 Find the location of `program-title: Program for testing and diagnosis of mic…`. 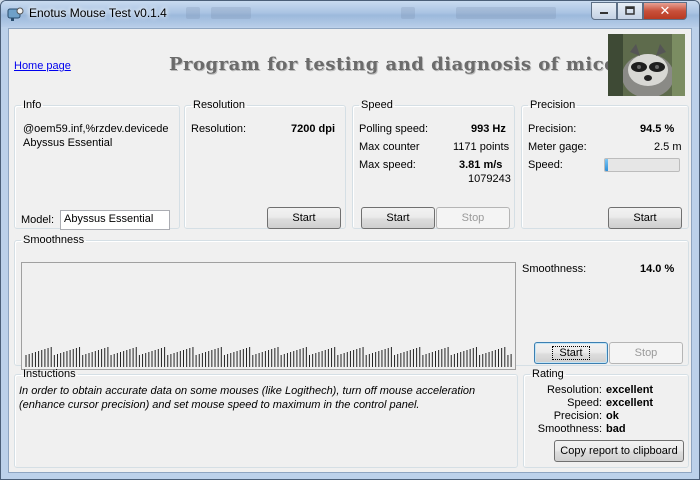

program-title: Program for testing and diagnosis of mic… is located at coordinates (393, 64).